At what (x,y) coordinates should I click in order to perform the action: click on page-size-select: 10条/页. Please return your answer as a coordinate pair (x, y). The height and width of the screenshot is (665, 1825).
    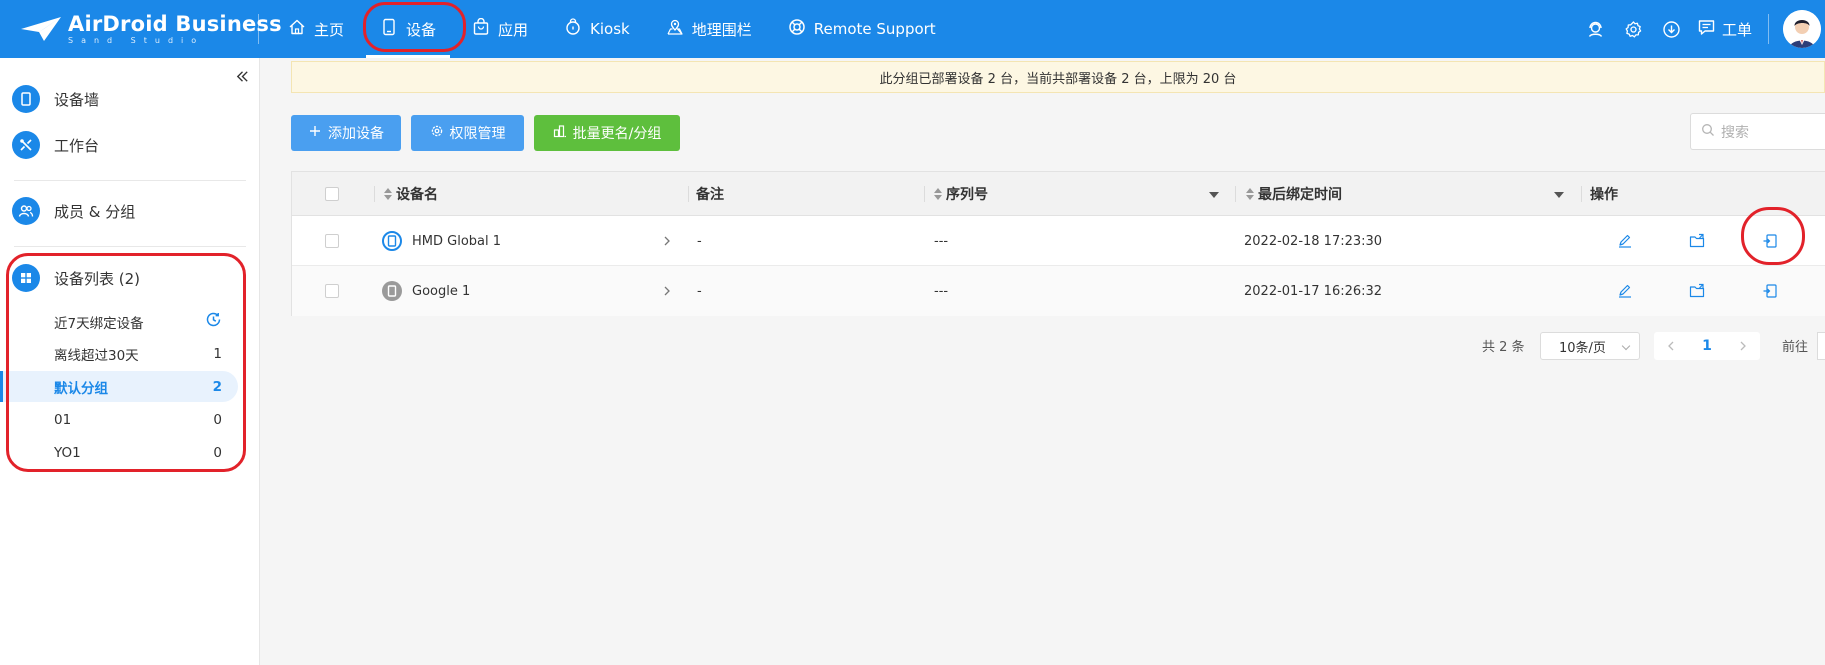
    Looking at the image, I should click on (1590, 346).